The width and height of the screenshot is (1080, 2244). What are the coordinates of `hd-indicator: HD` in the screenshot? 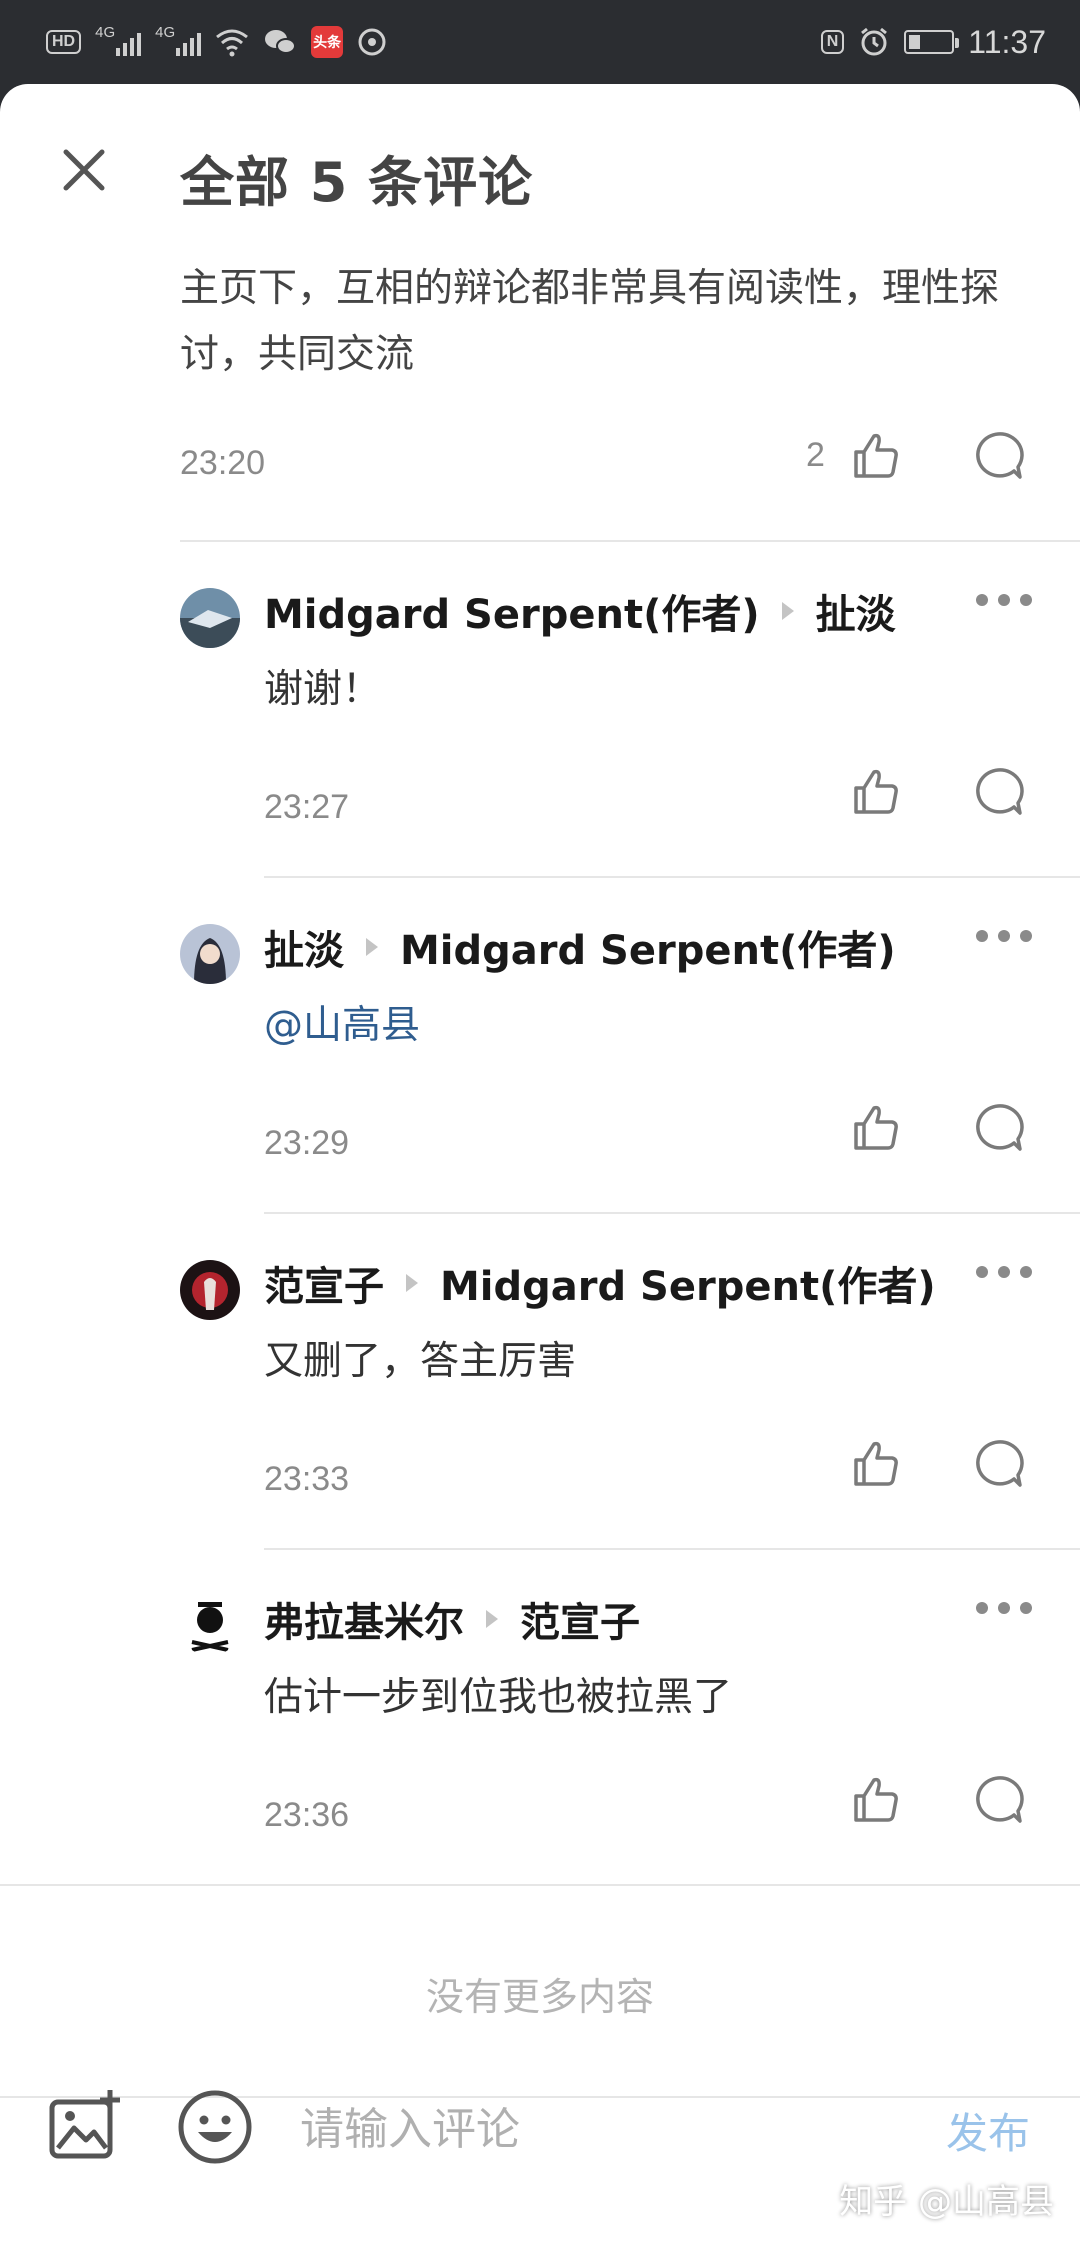 It's located at (64, 42).